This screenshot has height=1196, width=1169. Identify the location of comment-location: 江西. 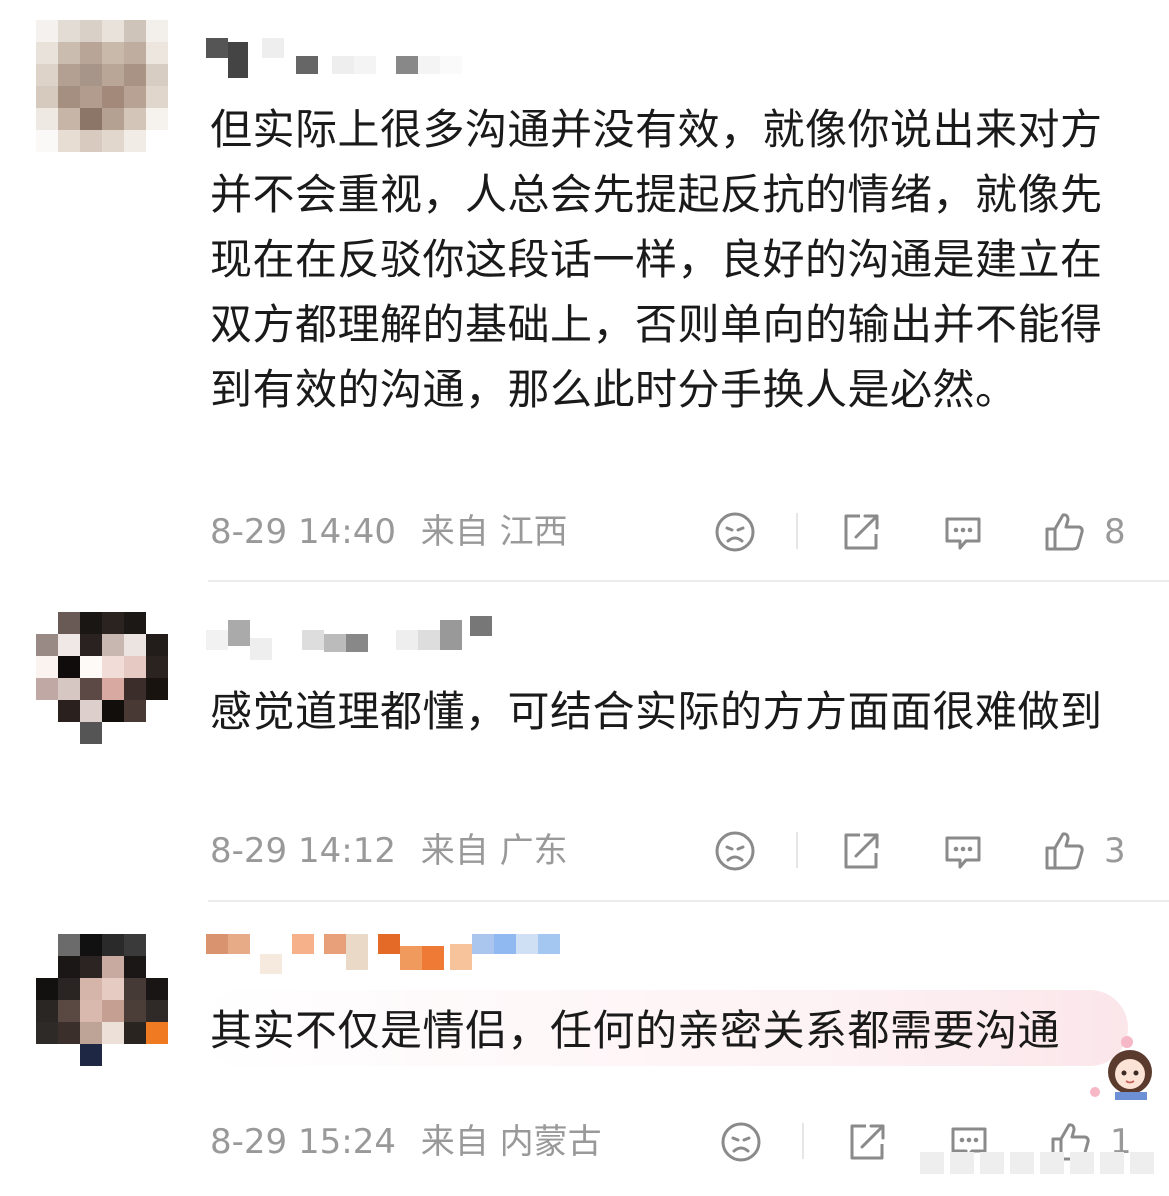
(533, 532).